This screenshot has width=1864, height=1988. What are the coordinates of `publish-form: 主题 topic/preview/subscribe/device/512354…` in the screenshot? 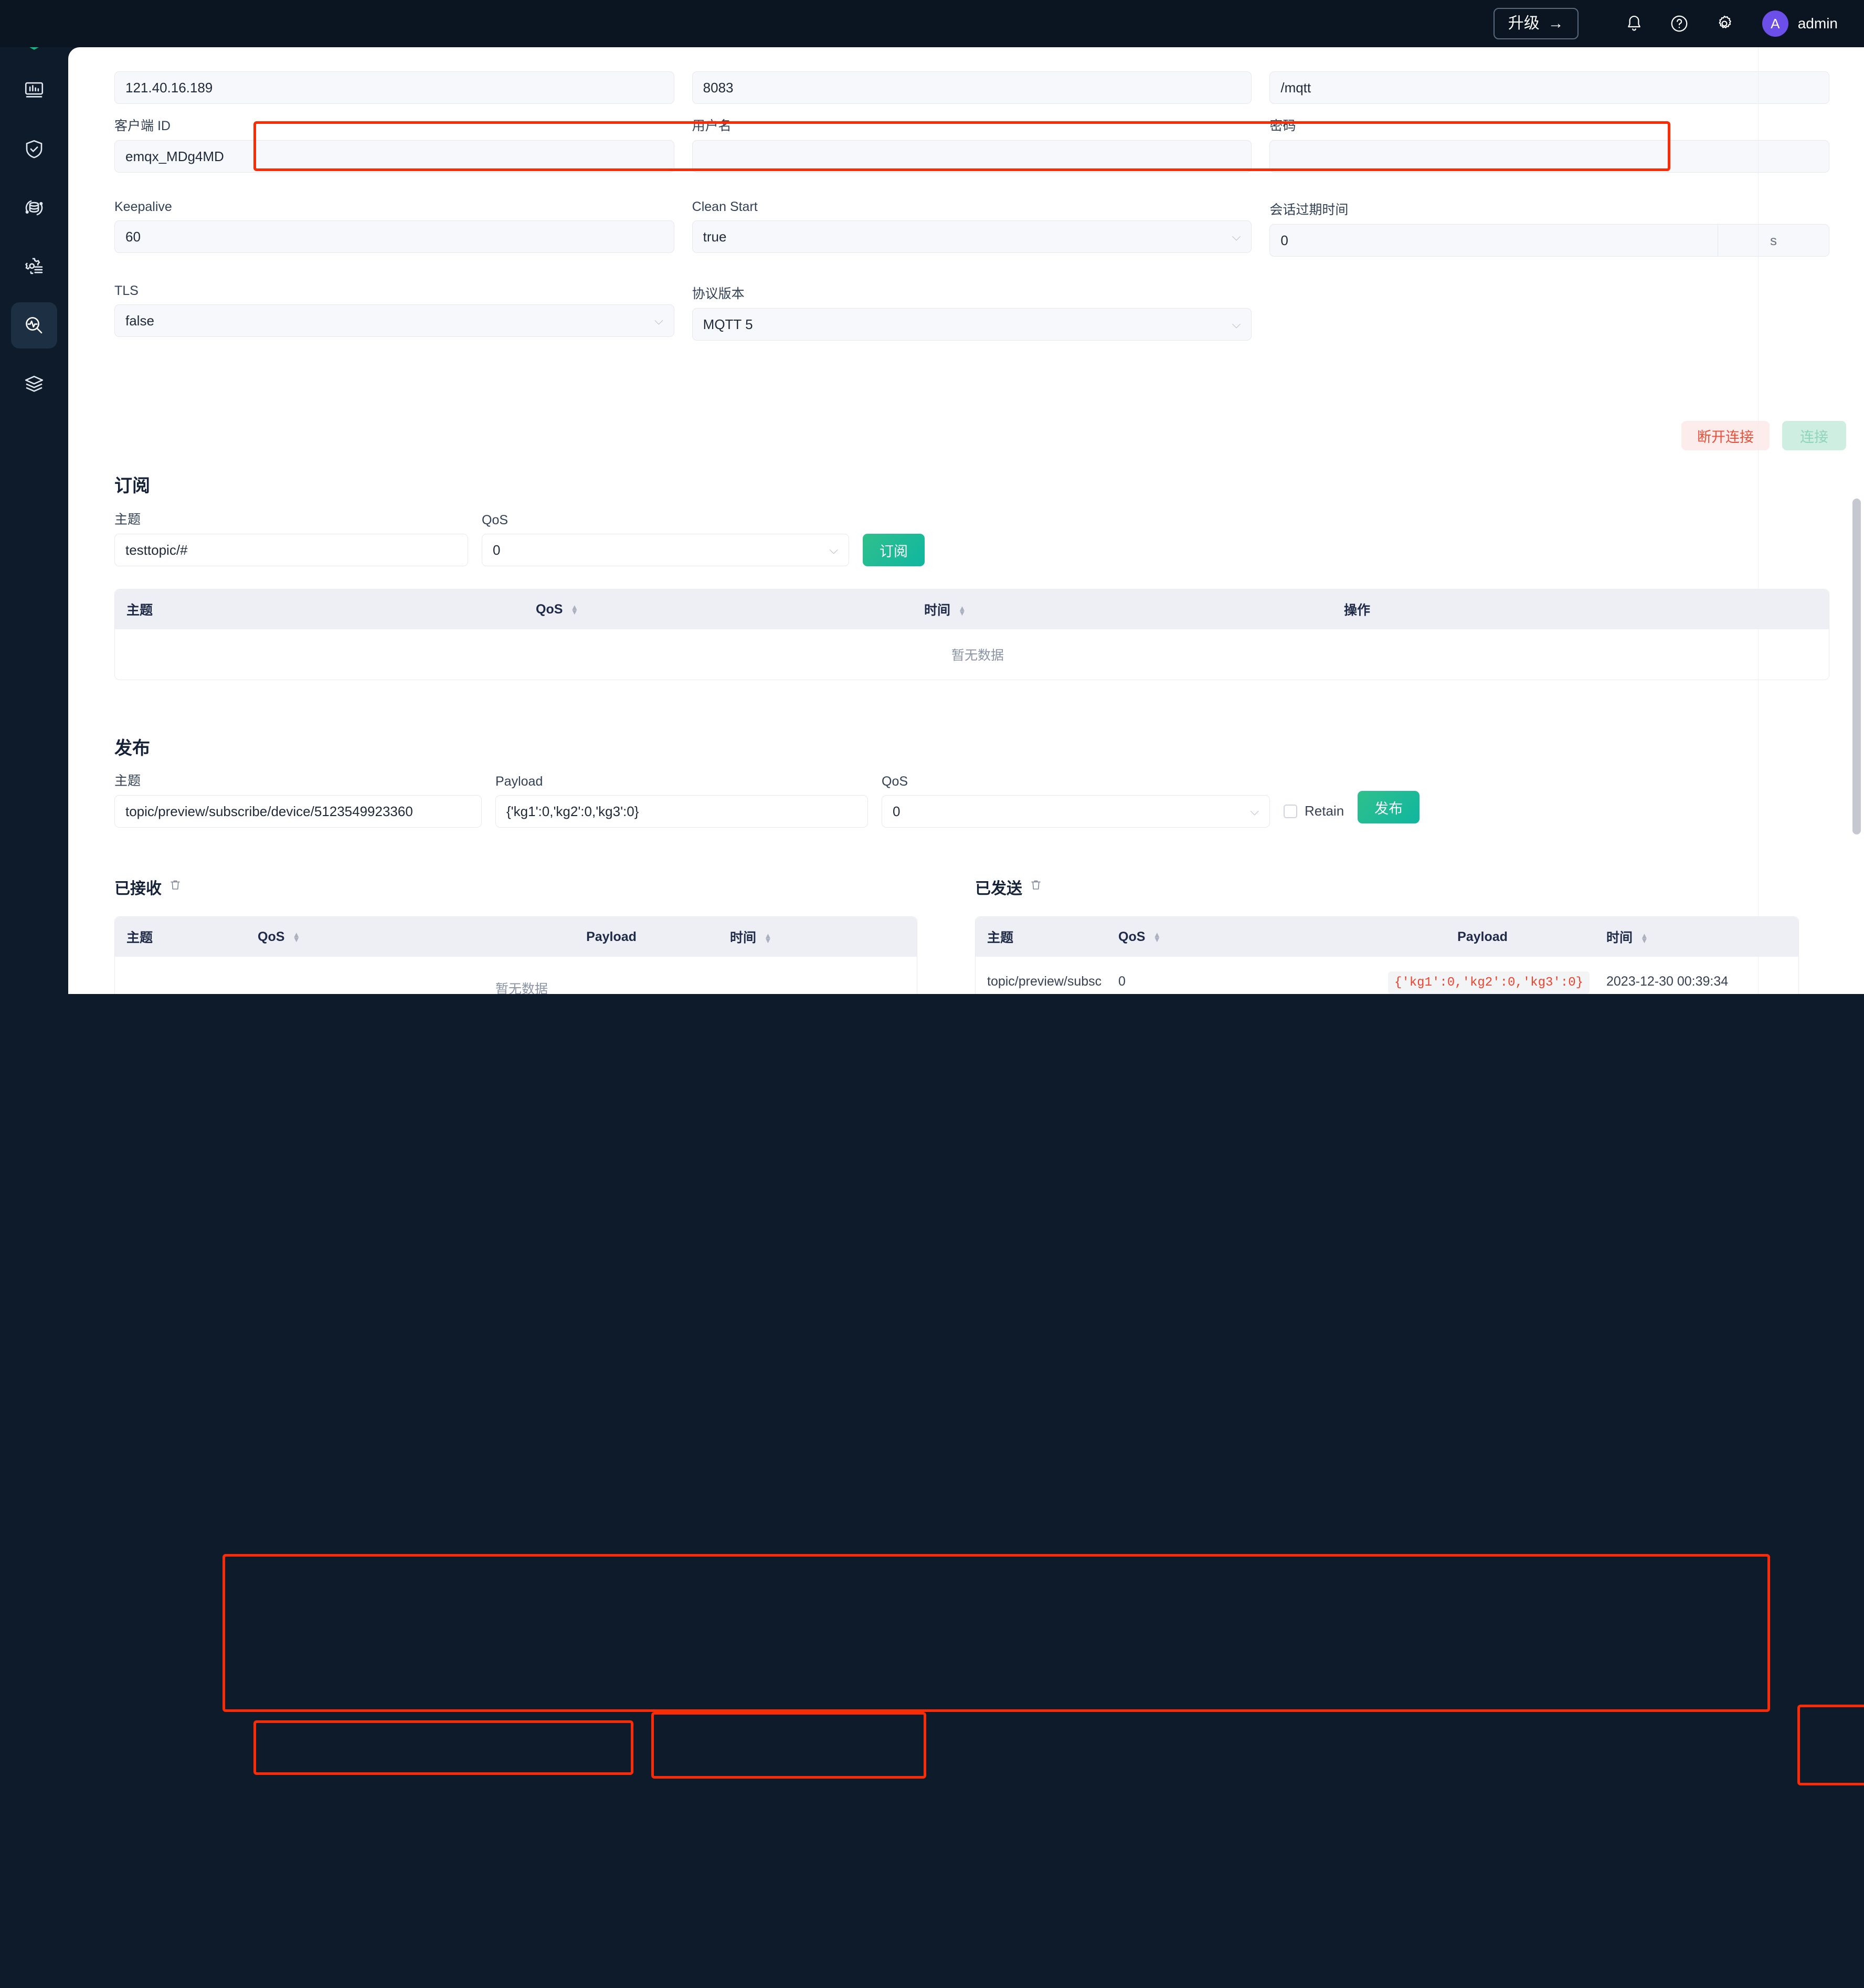 It's located at (971, 799).